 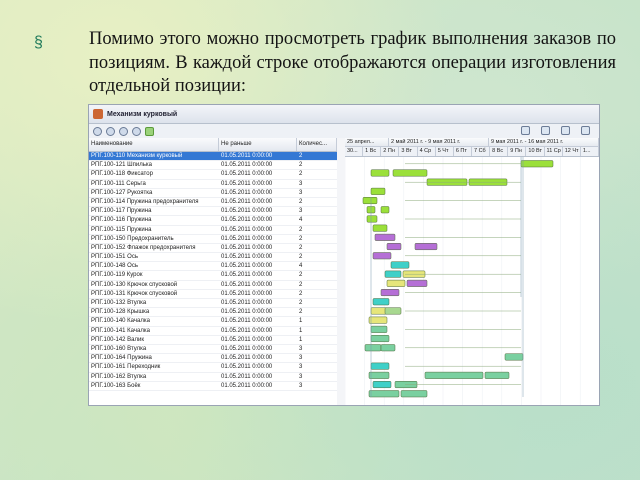 I want to click on cell-qty: 1, so click(x=301, y=321).